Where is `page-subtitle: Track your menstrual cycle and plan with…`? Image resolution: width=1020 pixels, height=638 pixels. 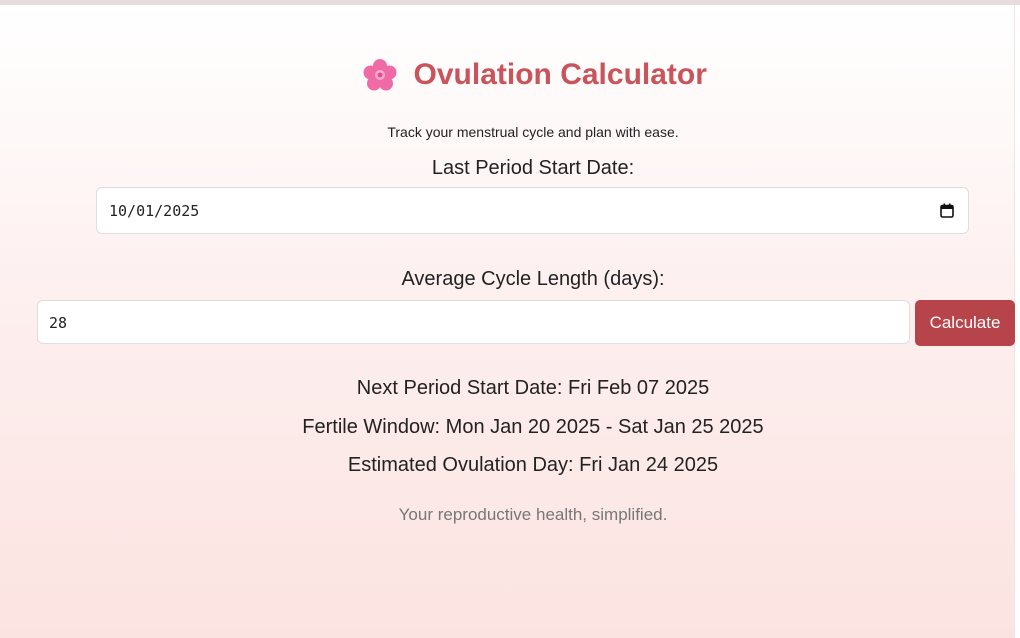 page-subtitle: Track your menstrual cycle and plan with… is located at coordinates (533, 132).